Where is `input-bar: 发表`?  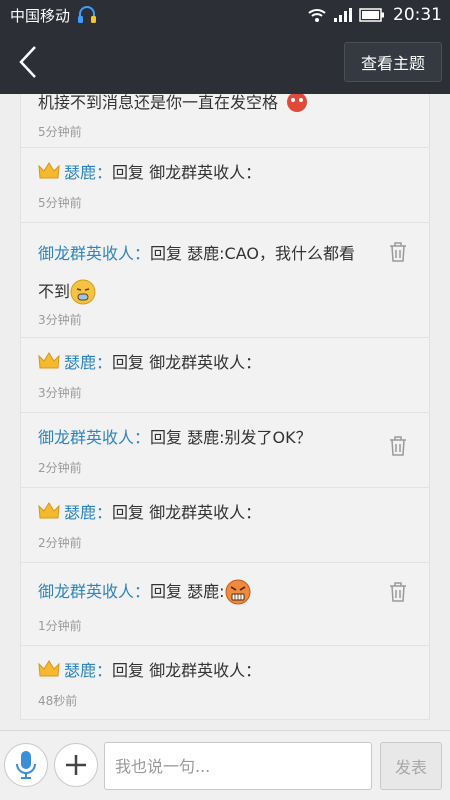 input-bar: 发表 is located at coordinates (225, 765).